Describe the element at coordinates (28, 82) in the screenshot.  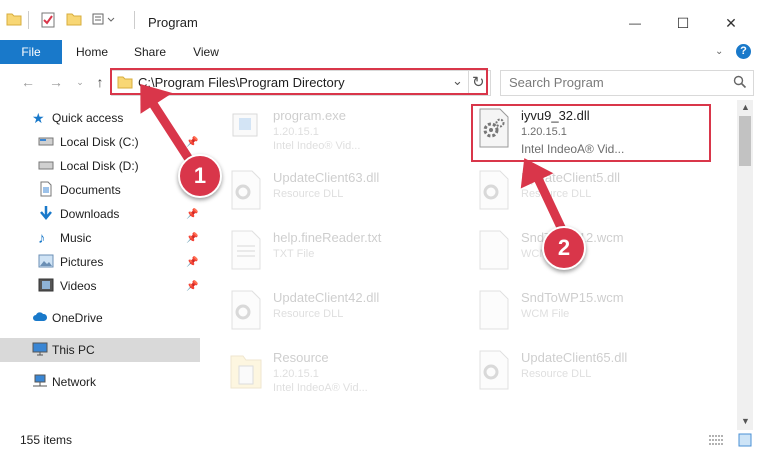
I see `back-arrow-icon: ←` at that location.